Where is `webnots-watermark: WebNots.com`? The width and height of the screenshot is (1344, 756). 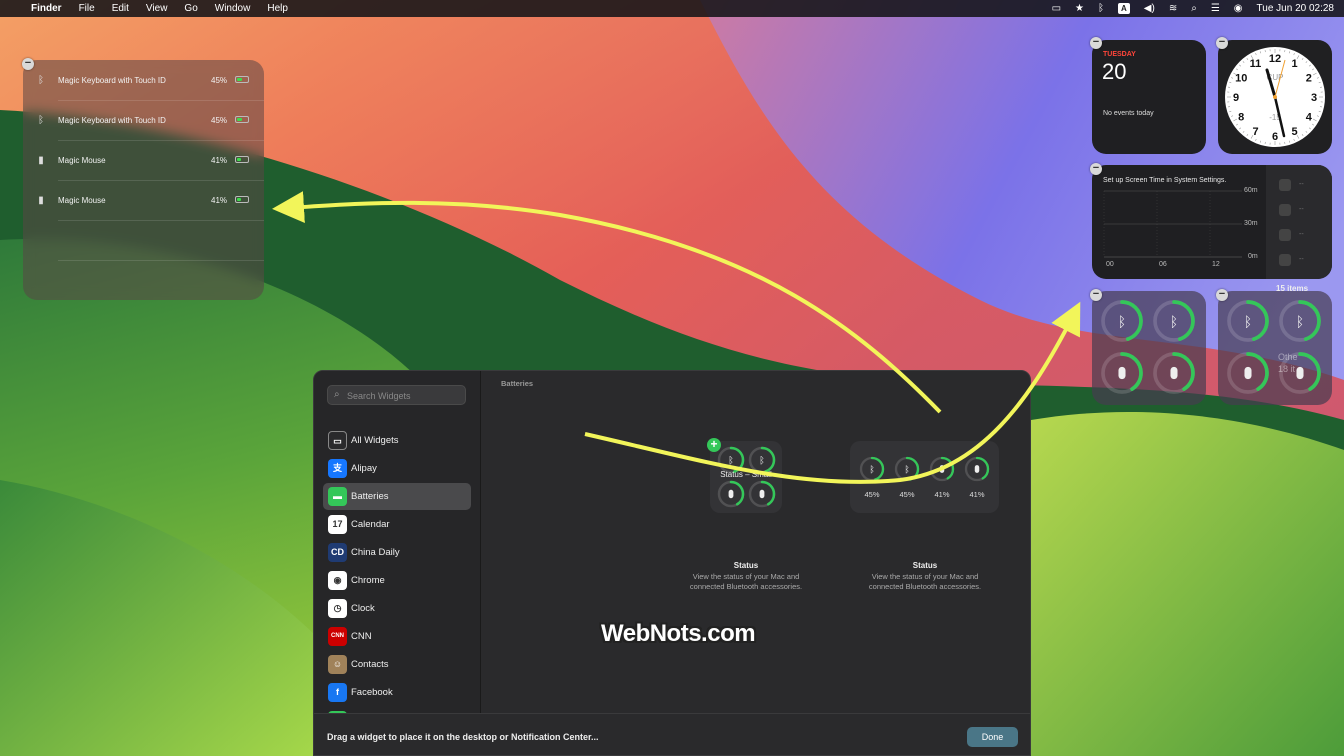
webnots-watermark: WebNots.com is located at coordinates (678, 633).